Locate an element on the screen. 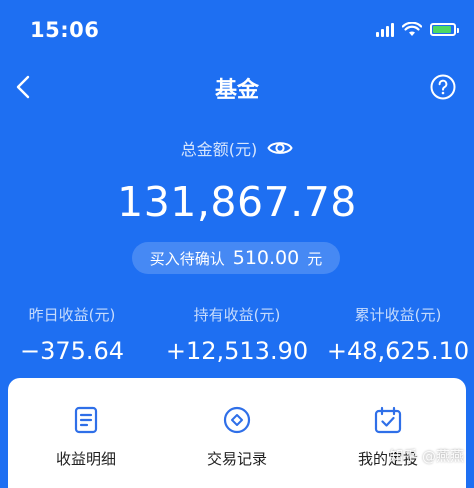 The height and width of the screenshot is (488, 474). nav-bar: 基金 is located at coordinates (237, 87).